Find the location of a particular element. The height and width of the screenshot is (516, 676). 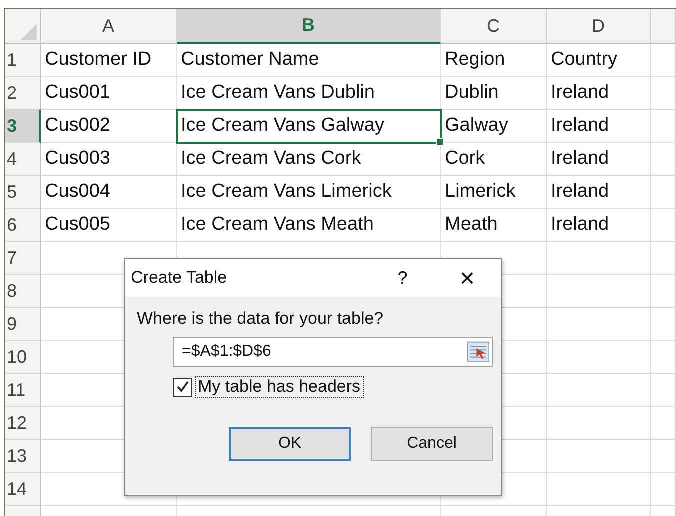

row-header: 11 is located at coordinates (23, 390).